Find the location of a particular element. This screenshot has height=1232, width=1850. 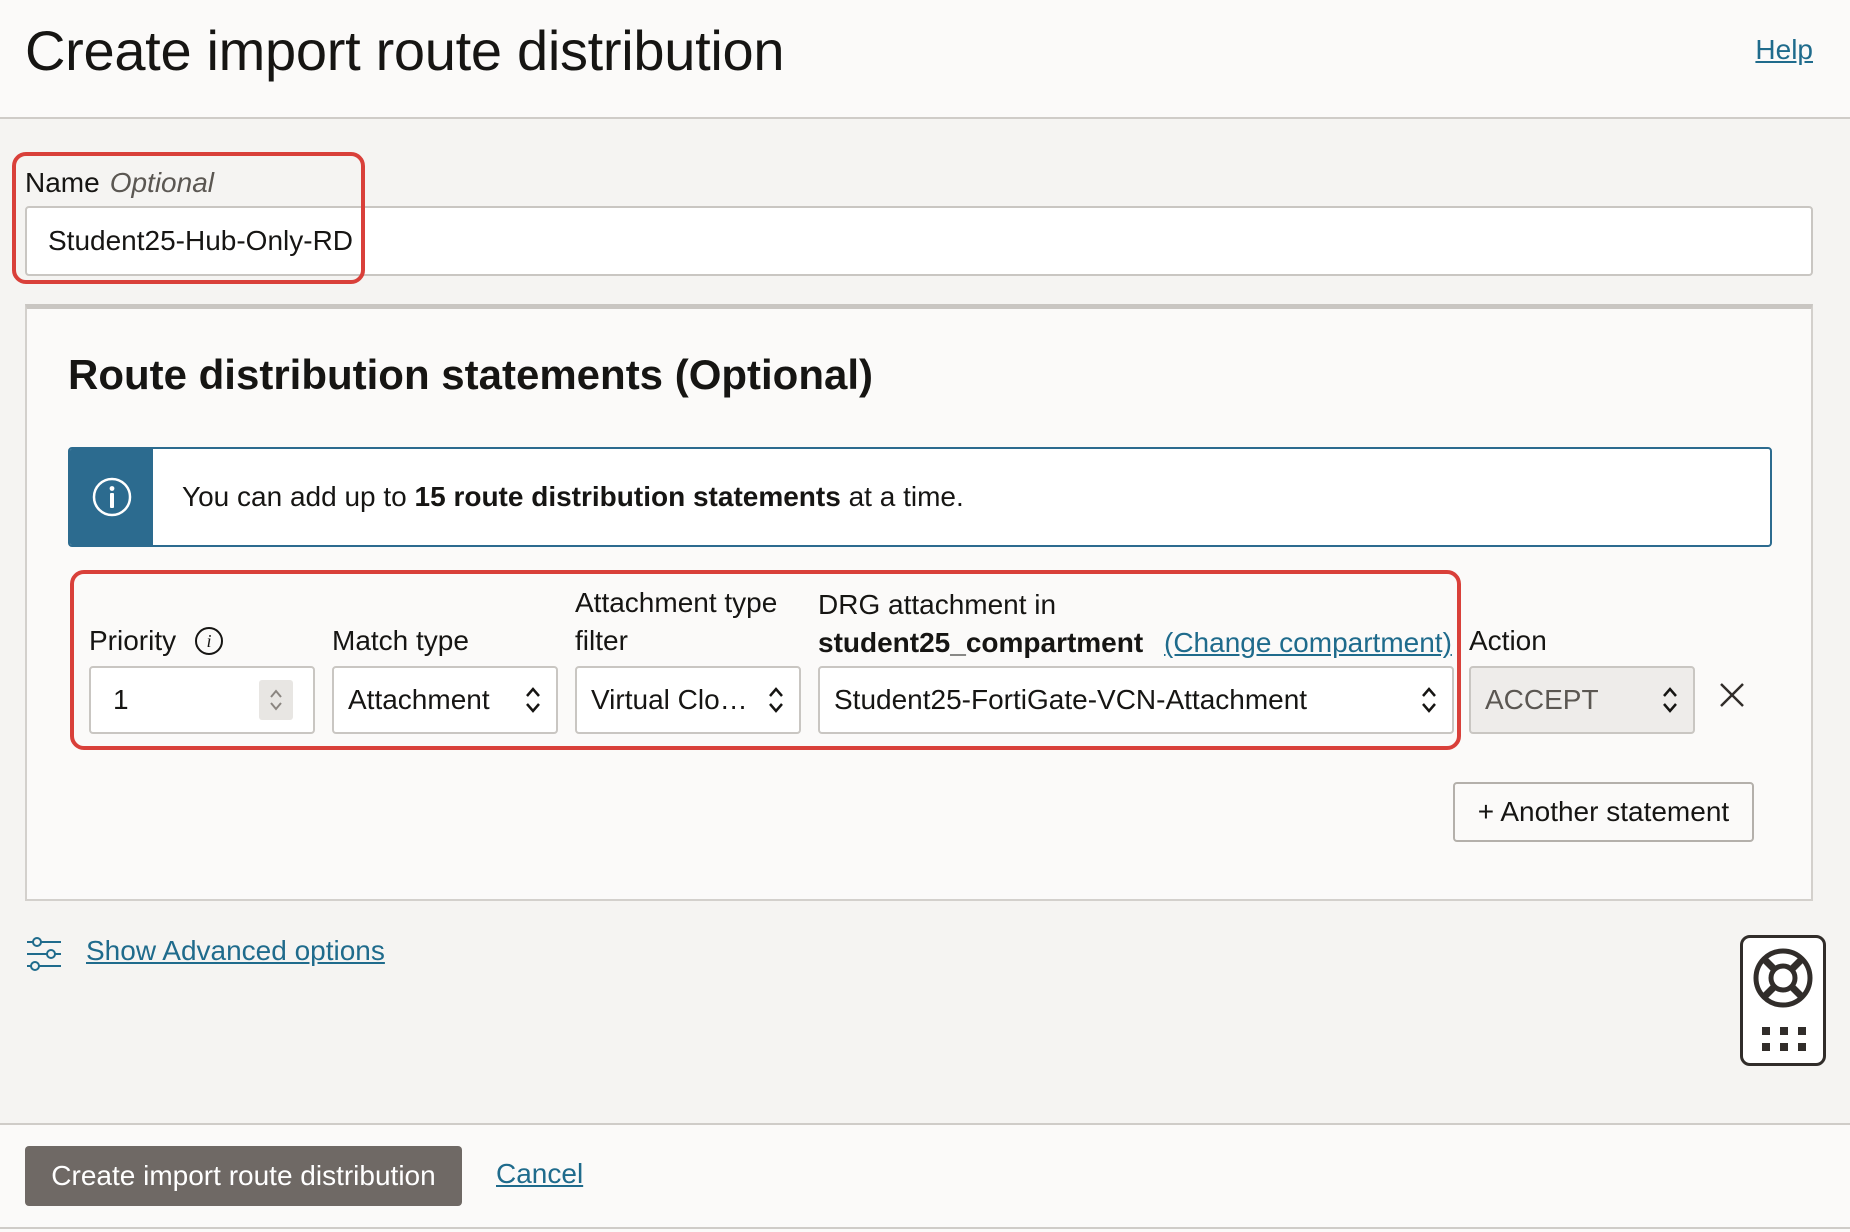

action-select: ACCEPT is located at coordinates (1582, 700).